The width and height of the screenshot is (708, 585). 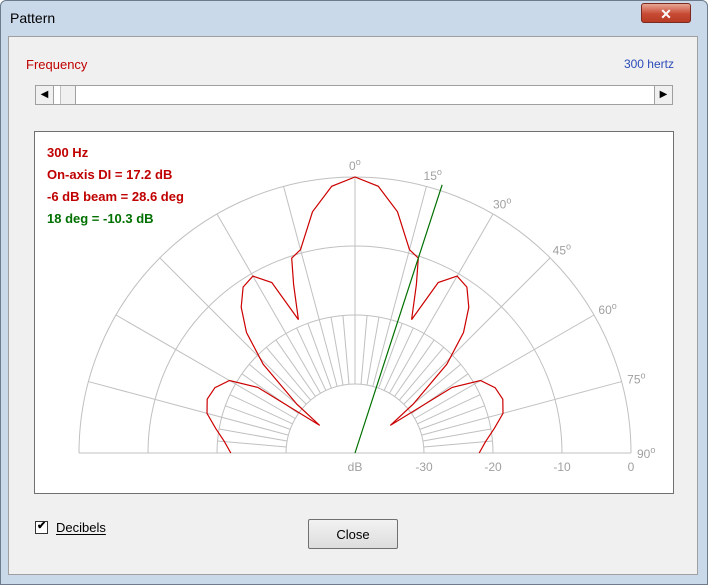 I want to click on db-label-1: -30, so click(x=424, y=467).